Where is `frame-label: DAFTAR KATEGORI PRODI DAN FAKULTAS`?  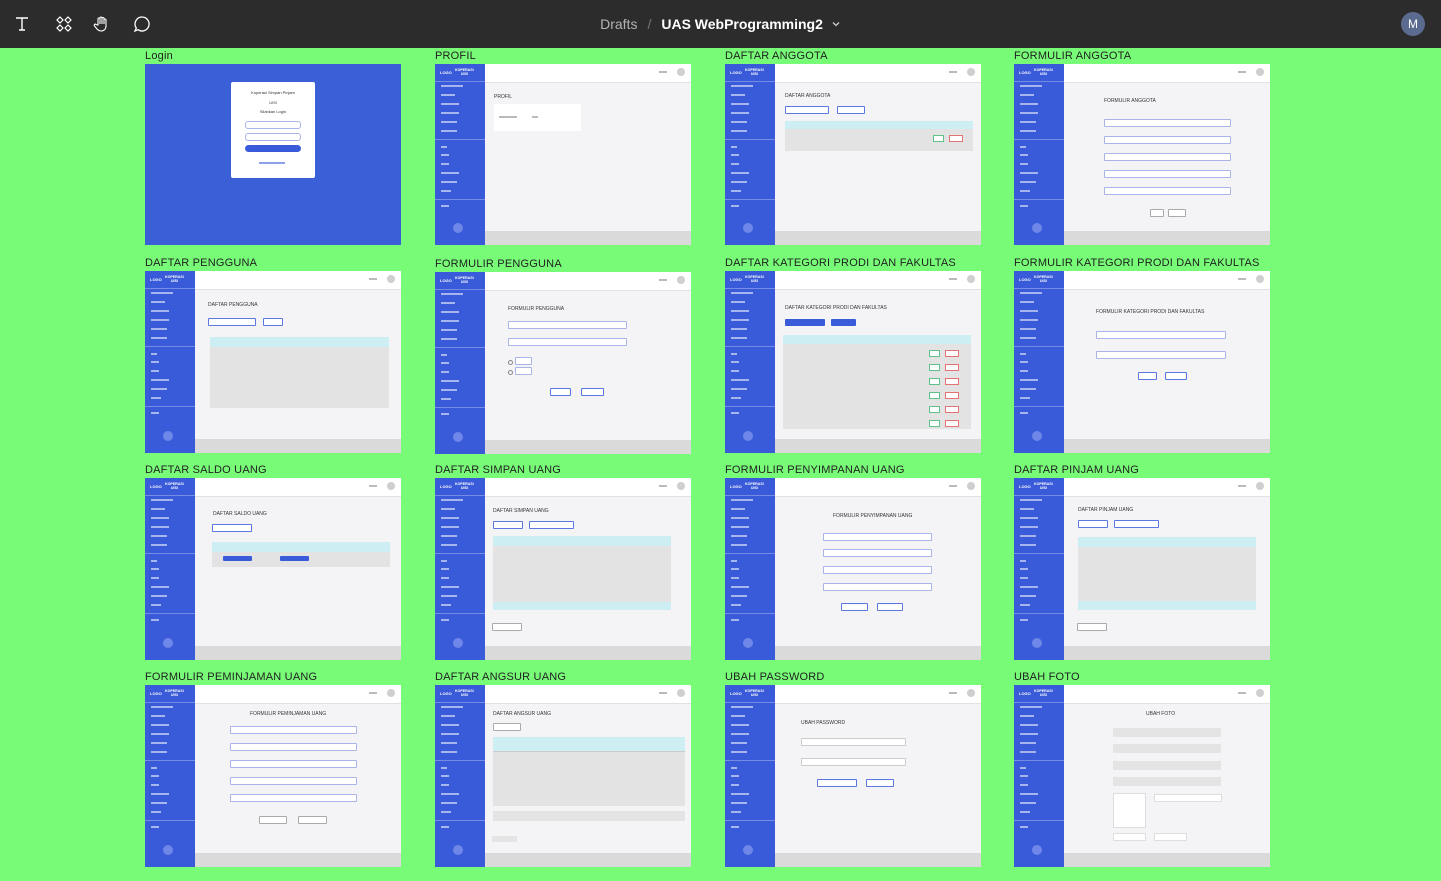 frame-label: DAFTAR KATEGORI PRODI DAN FAKULTAS is located at coordinates (840, 263).